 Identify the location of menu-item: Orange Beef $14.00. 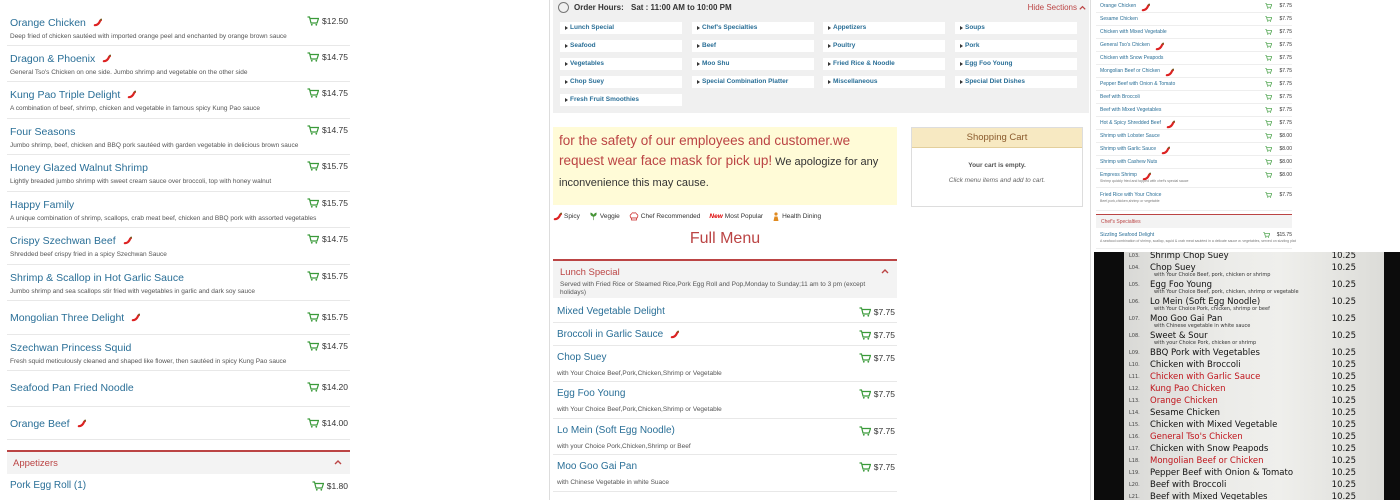
(178, 423).